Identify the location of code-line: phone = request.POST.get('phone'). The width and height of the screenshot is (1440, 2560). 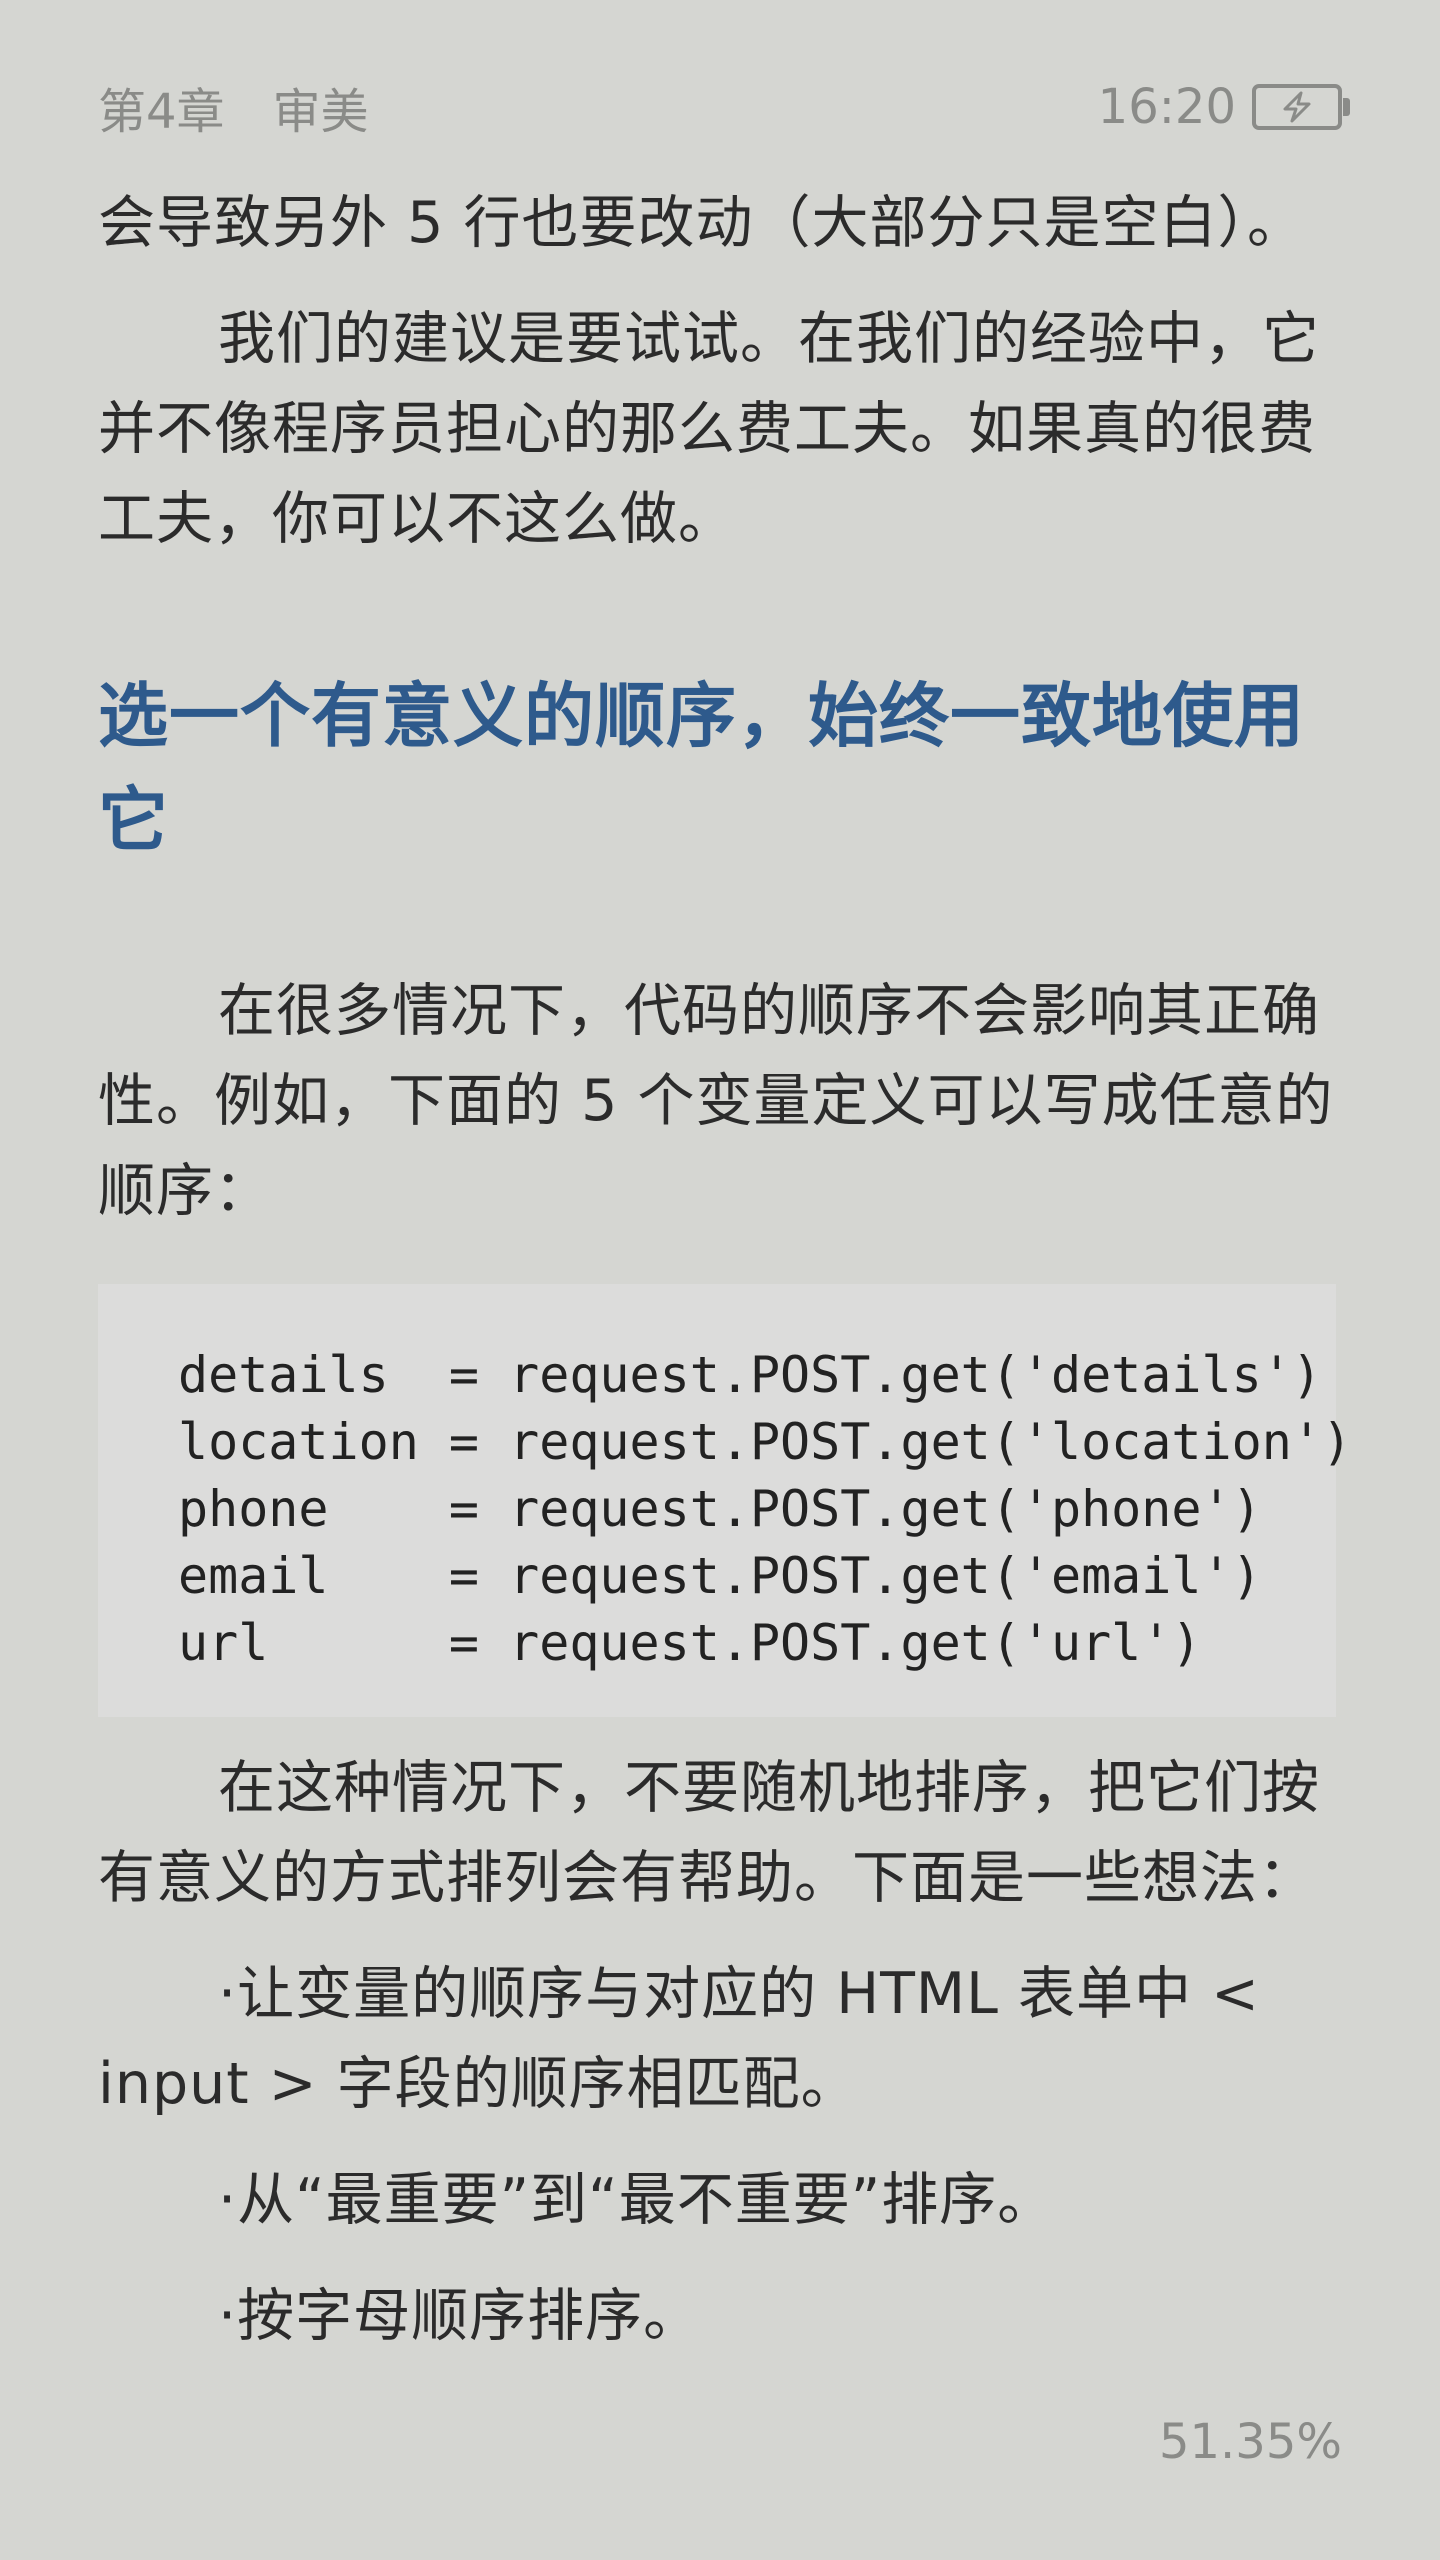
(720, 1509).